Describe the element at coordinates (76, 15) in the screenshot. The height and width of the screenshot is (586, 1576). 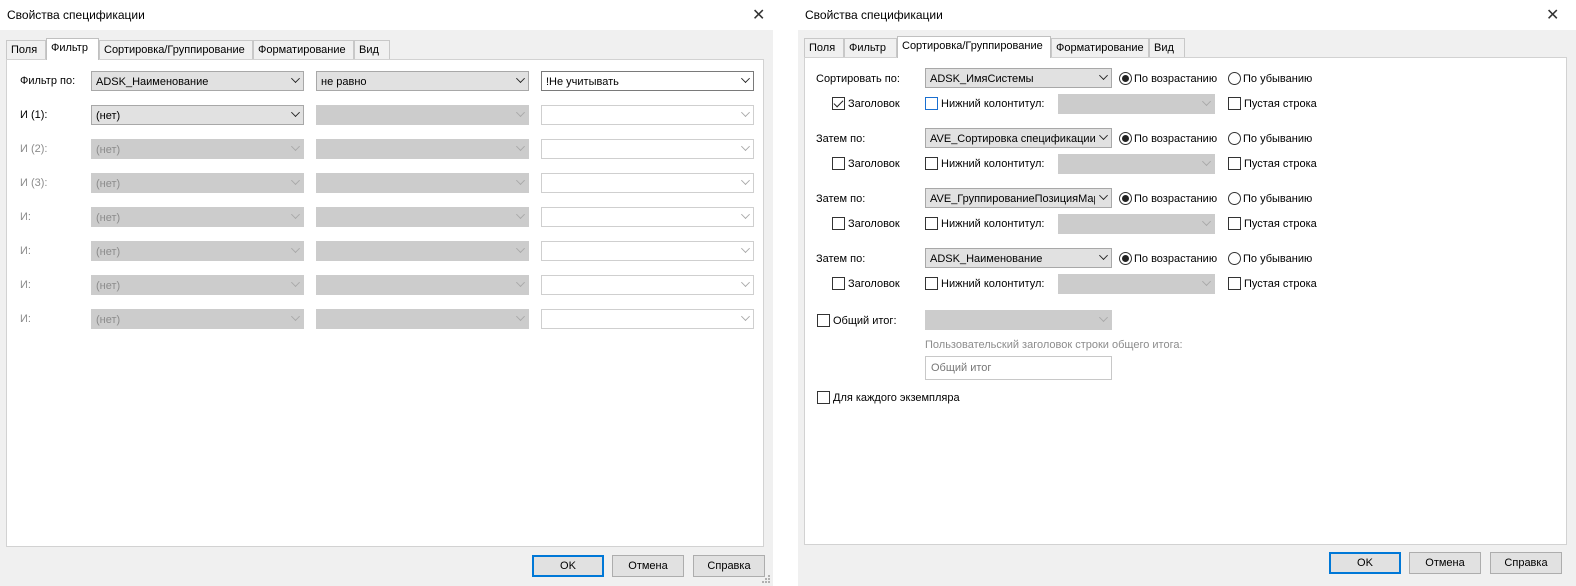
I see `dialog-title: Свойства спецификации` at that location.